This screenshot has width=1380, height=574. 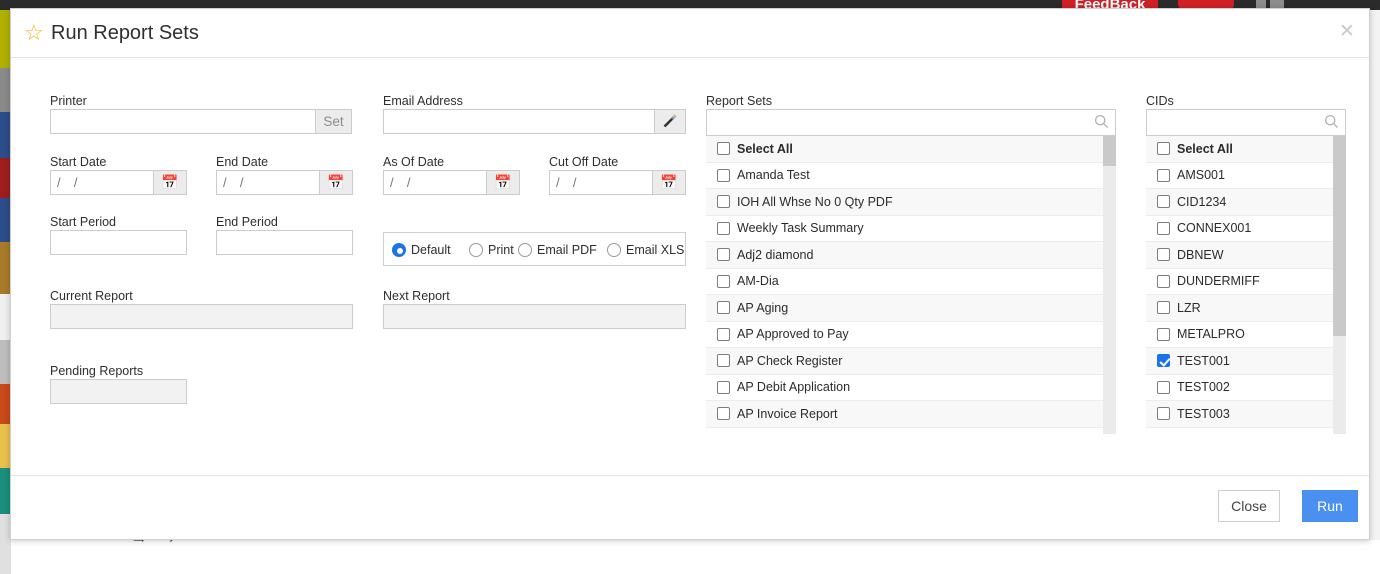 What do you see at coordinates (102, 182) in the screenshot?
I see `start-date-input` at bounding box center [102, 182].